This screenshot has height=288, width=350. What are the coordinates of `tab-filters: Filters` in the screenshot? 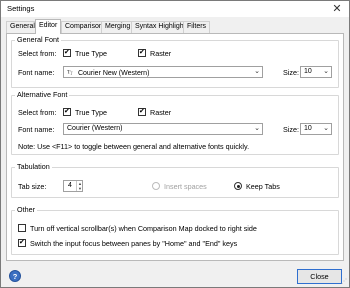 It's located at (197, 27).